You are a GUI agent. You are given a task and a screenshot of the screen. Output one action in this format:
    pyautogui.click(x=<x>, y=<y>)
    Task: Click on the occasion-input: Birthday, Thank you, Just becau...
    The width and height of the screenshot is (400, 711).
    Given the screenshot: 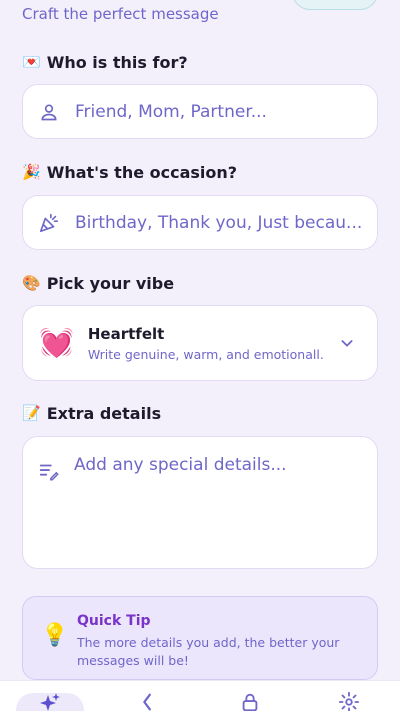 What is the action you would take?
    pyautogui.click(x=200, y=222)
    